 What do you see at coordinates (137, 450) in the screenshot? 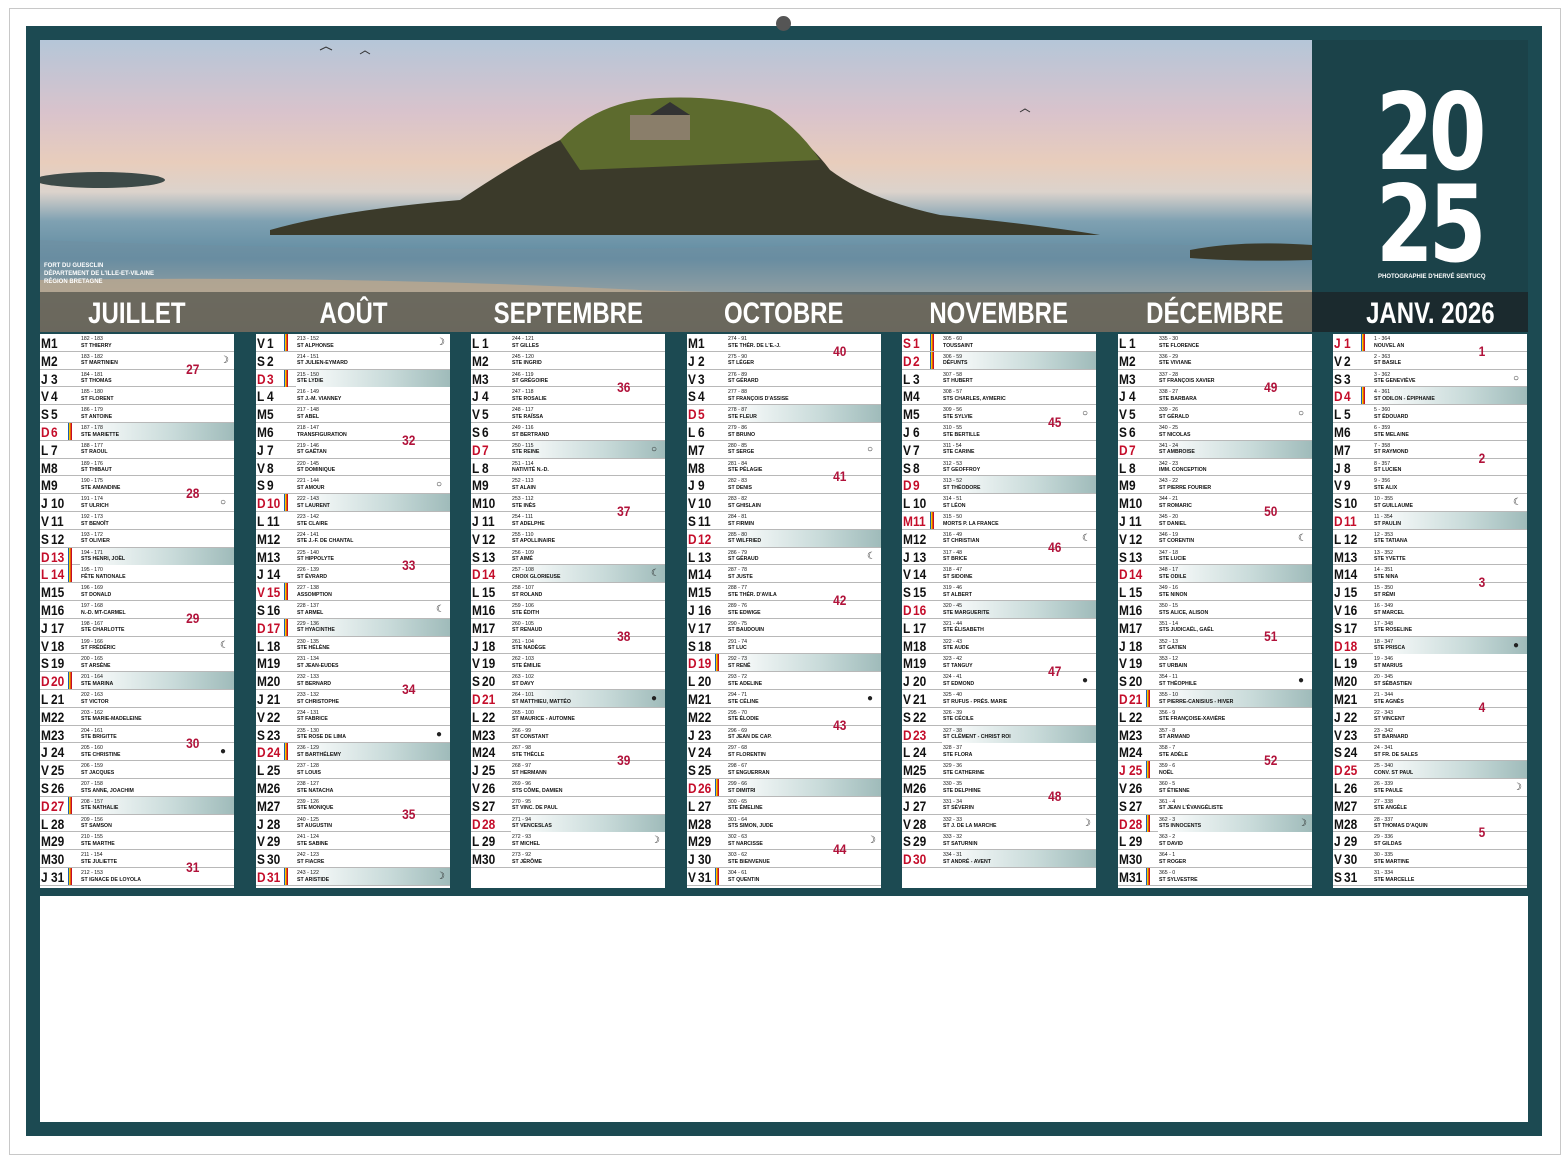
I see `day-row: L 7 188 - 177 ST RAOUL` at bounding box center [137, 450].